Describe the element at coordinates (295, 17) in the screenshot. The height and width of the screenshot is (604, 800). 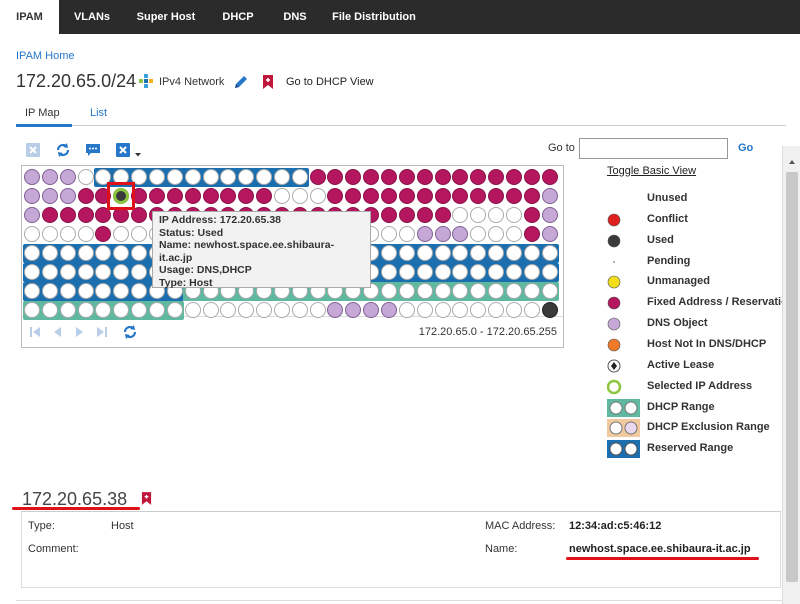
I see `tab-dns: DNS` at that location.